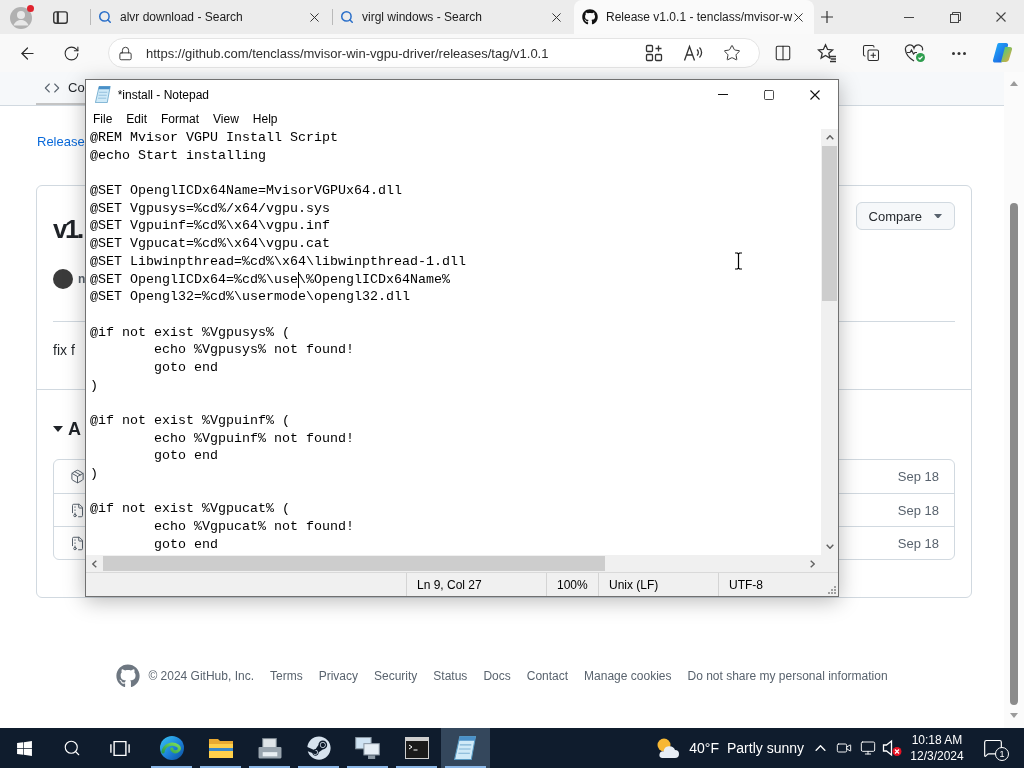 This screenshot has height=768, width=1024. Describe the element at coordinates (450, 676) in the screenshot. I see `footer-link: Status` at that location.